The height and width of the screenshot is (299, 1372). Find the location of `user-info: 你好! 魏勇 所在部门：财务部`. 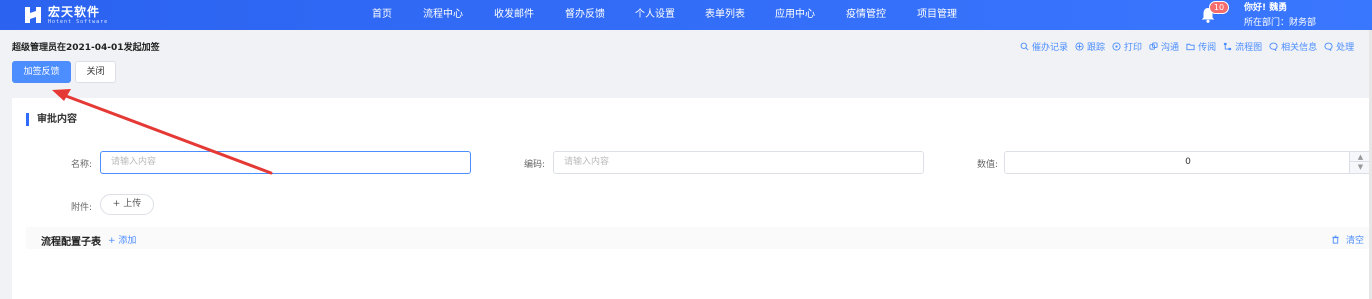

user-info: 你好! 魏勇 所在部门：财务部 is located at coordinates (1280, 15).